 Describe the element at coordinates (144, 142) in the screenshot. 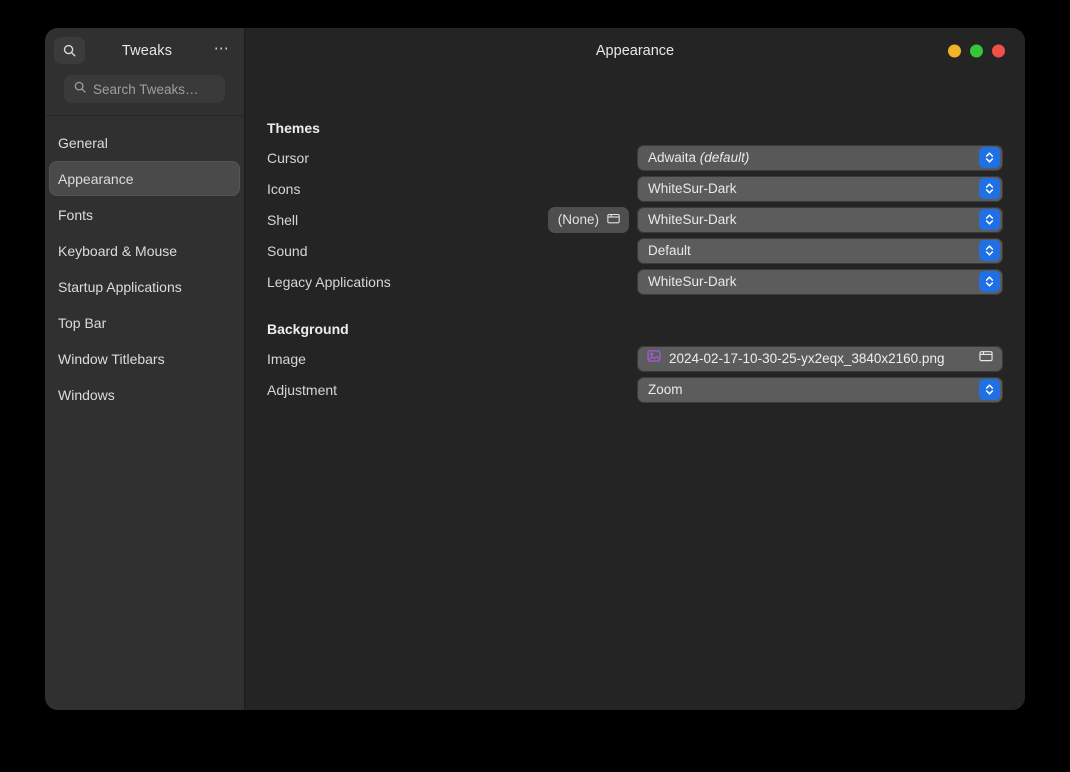

I see `sidebar-item-general: General` at that location.